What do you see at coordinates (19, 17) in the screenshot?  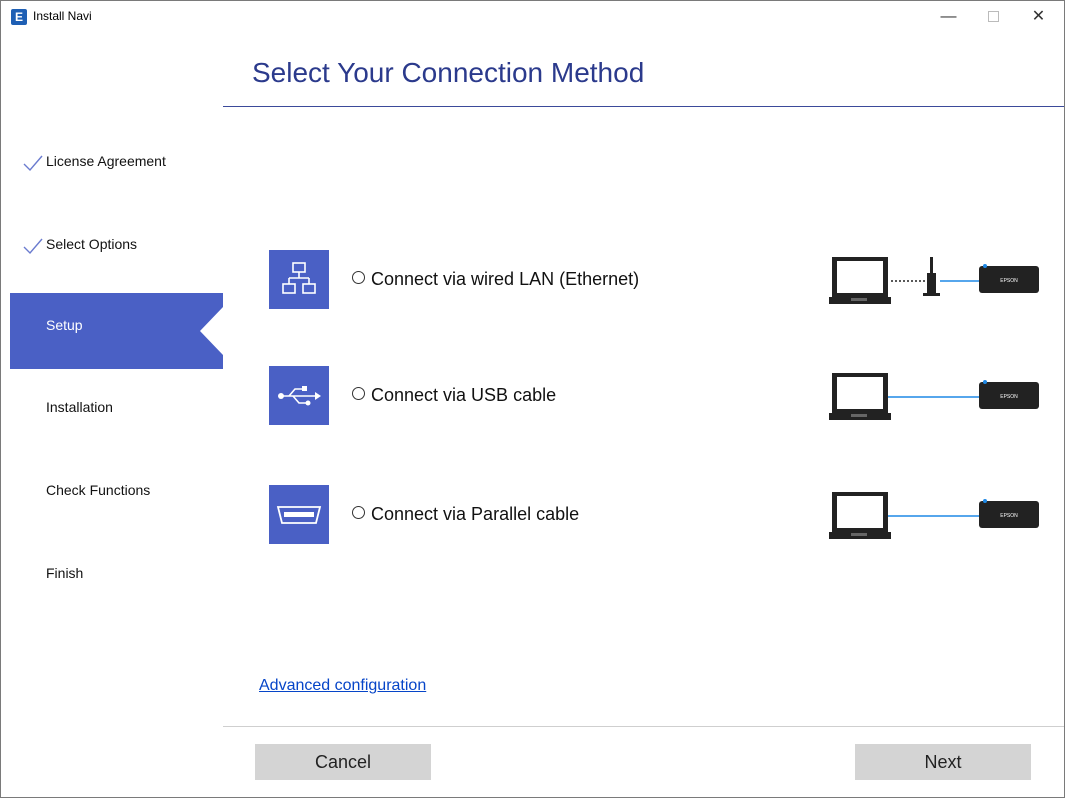 I see `app-icon: E` at bounding box center [19, 17].